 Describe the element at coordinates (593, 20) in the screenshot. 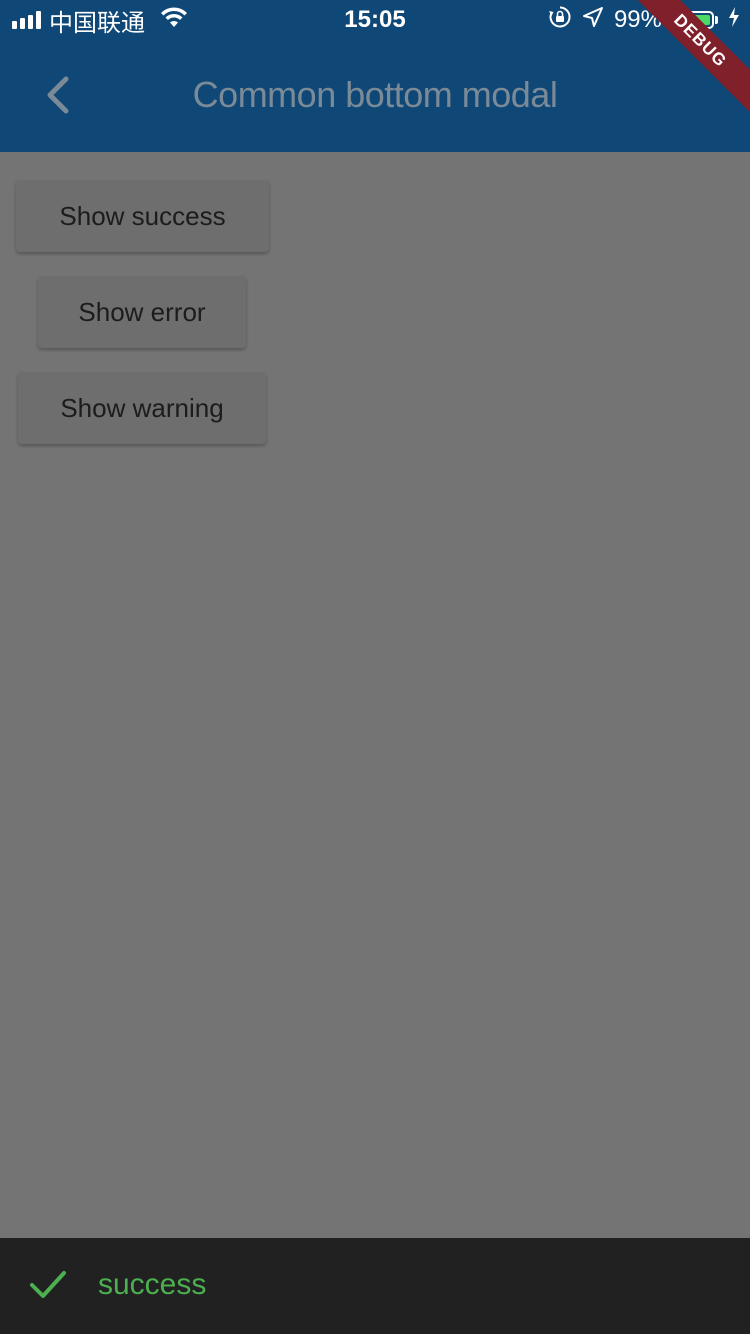

I see `location-icon` at that location.